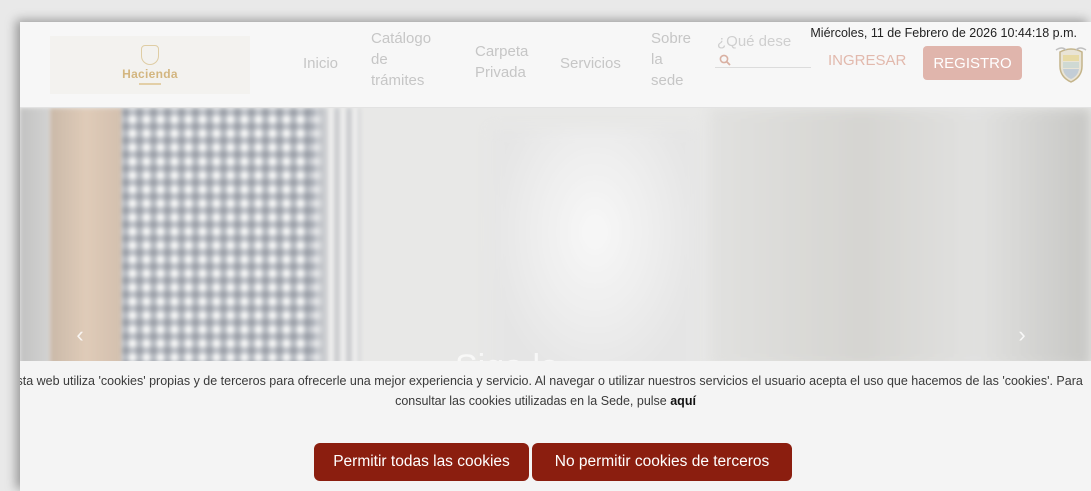 The height and width of the screenshot is (491, 1091). What do you see at coordinates (401, 59) in the screenshot?
I see `nav-catalogo-tramites: Catálogo de trámites` at bounding box center [401, 59].